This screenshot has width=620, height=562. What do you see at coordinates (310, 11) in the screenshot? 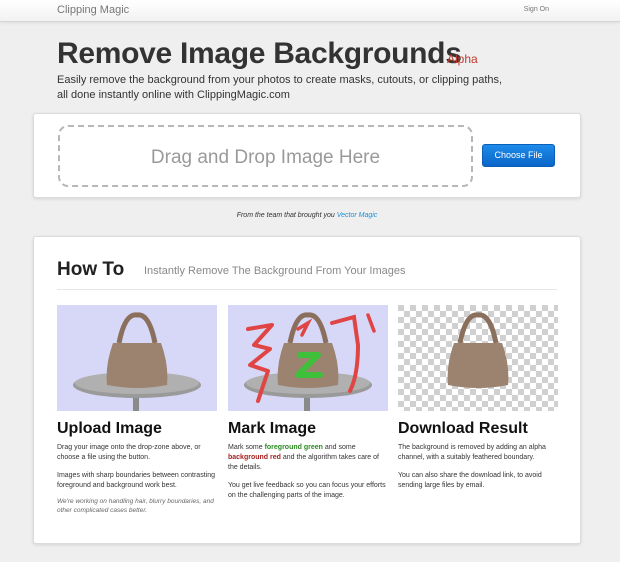
I see `top-navbar: Clipping Magic Sign On` at bounding box center [310, 11].